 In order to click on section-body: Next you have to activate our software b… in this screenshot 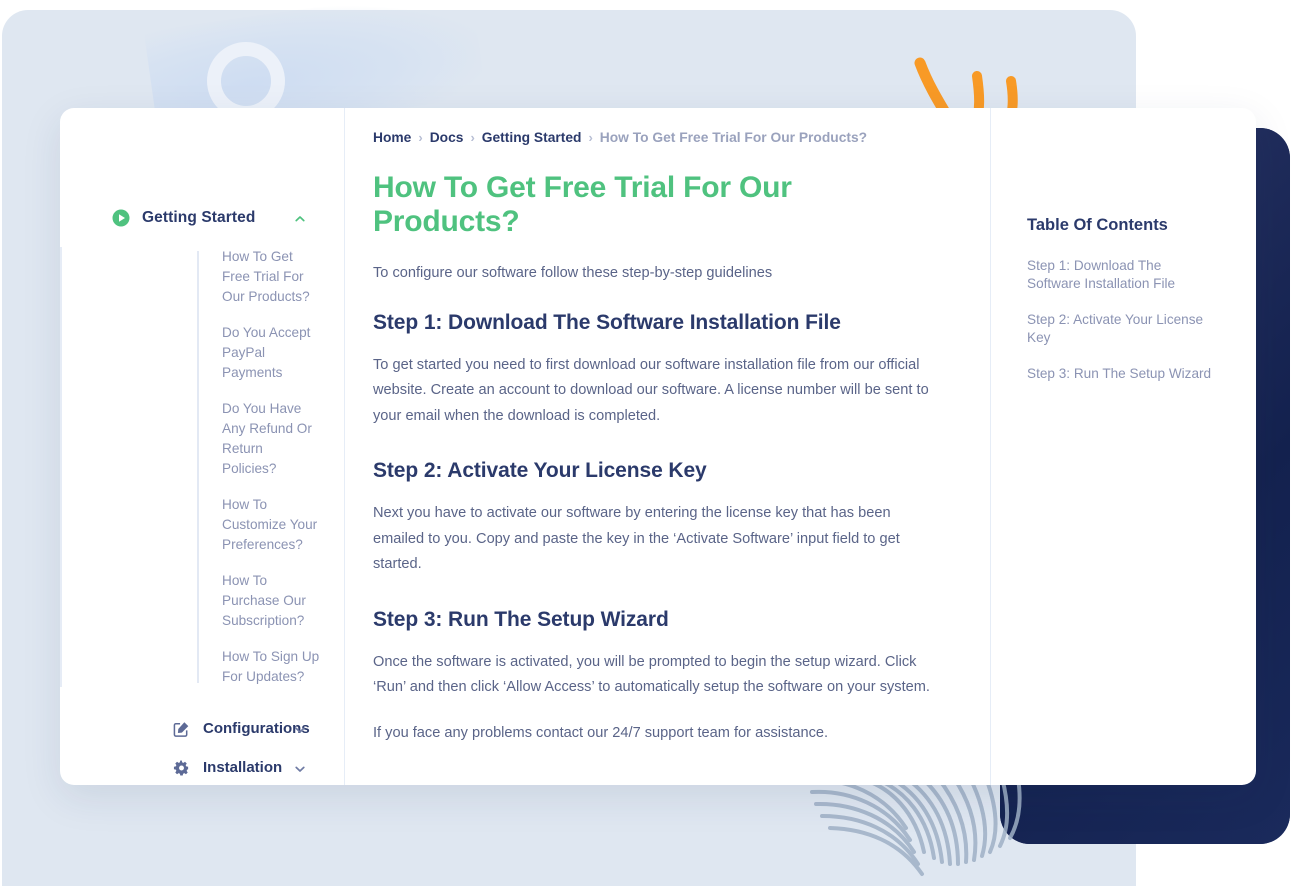, I will do `click(636, 538)`.